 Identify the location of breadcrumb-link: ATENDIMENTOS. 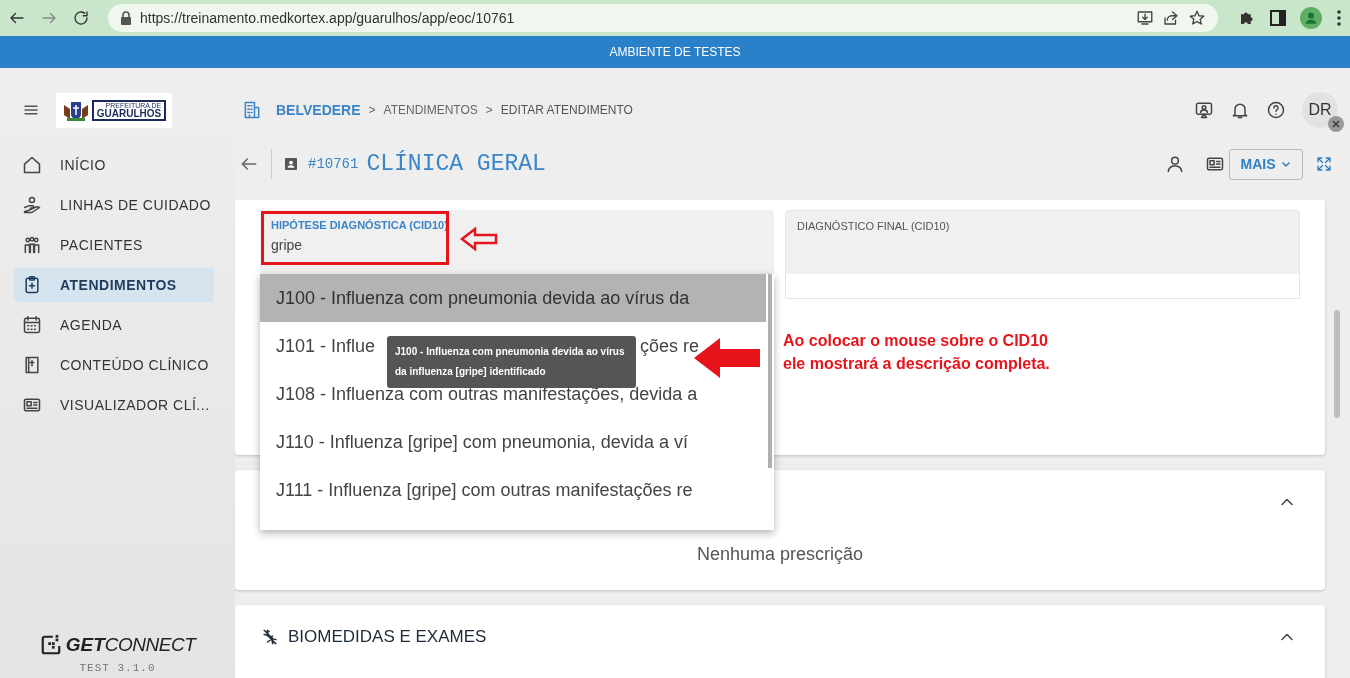
(430, 110).